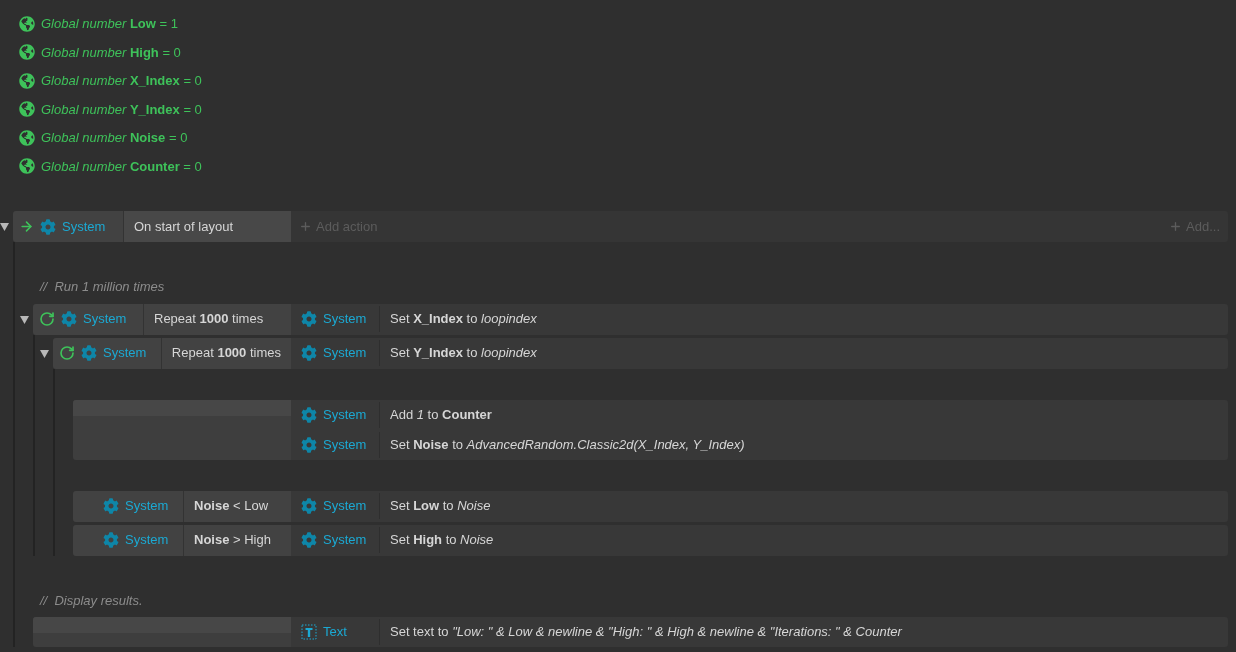 This screenshot has width=1236, height=652. Describe the element at coordinates (121, 81) in the screenshot. I see `global-variable: Global number X_Index = 0` at that location.